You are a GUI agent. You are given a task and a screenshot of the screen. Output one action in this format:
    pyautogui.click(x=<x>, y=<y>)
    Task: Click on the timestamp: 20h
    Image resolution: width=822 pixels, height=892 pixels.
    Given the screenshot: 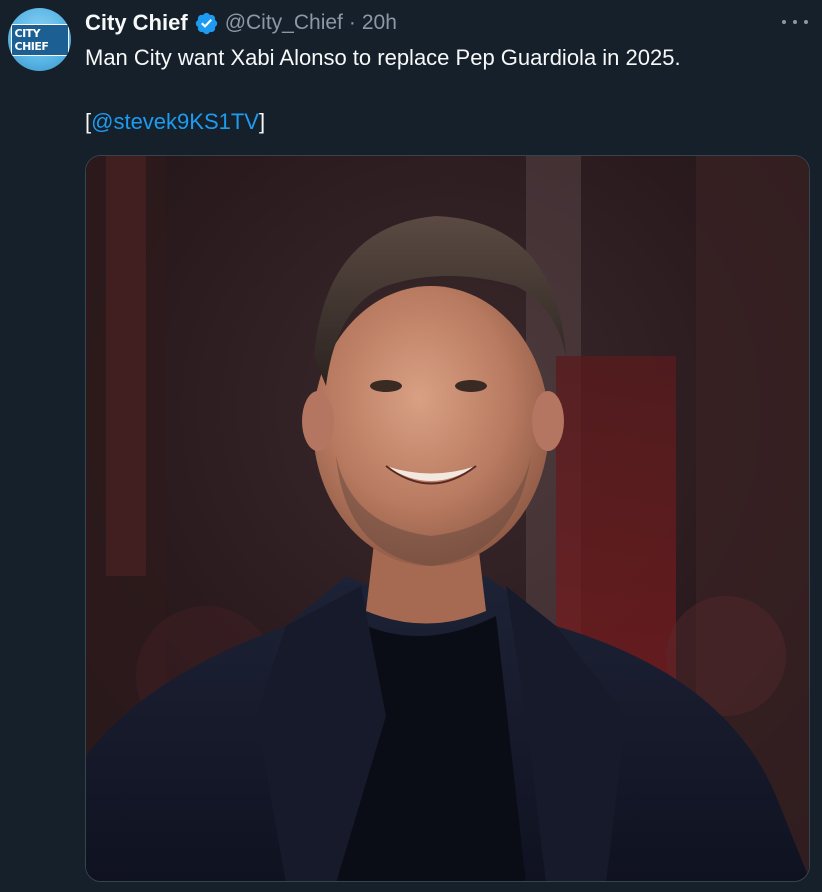 What is the action you would take?
    pyautogui.click(x=379, y=23)
    